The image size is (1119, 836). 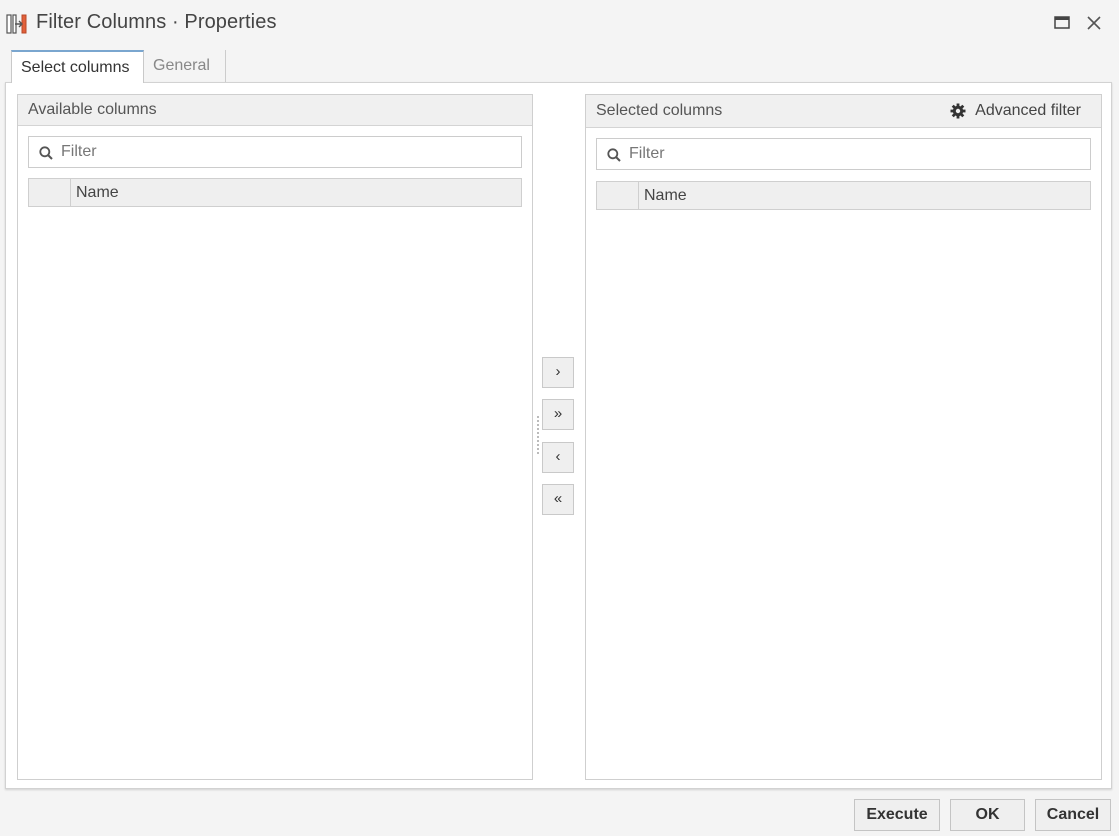 I want to click on available-columns-header: Available columns, so click(x=275, y=110).